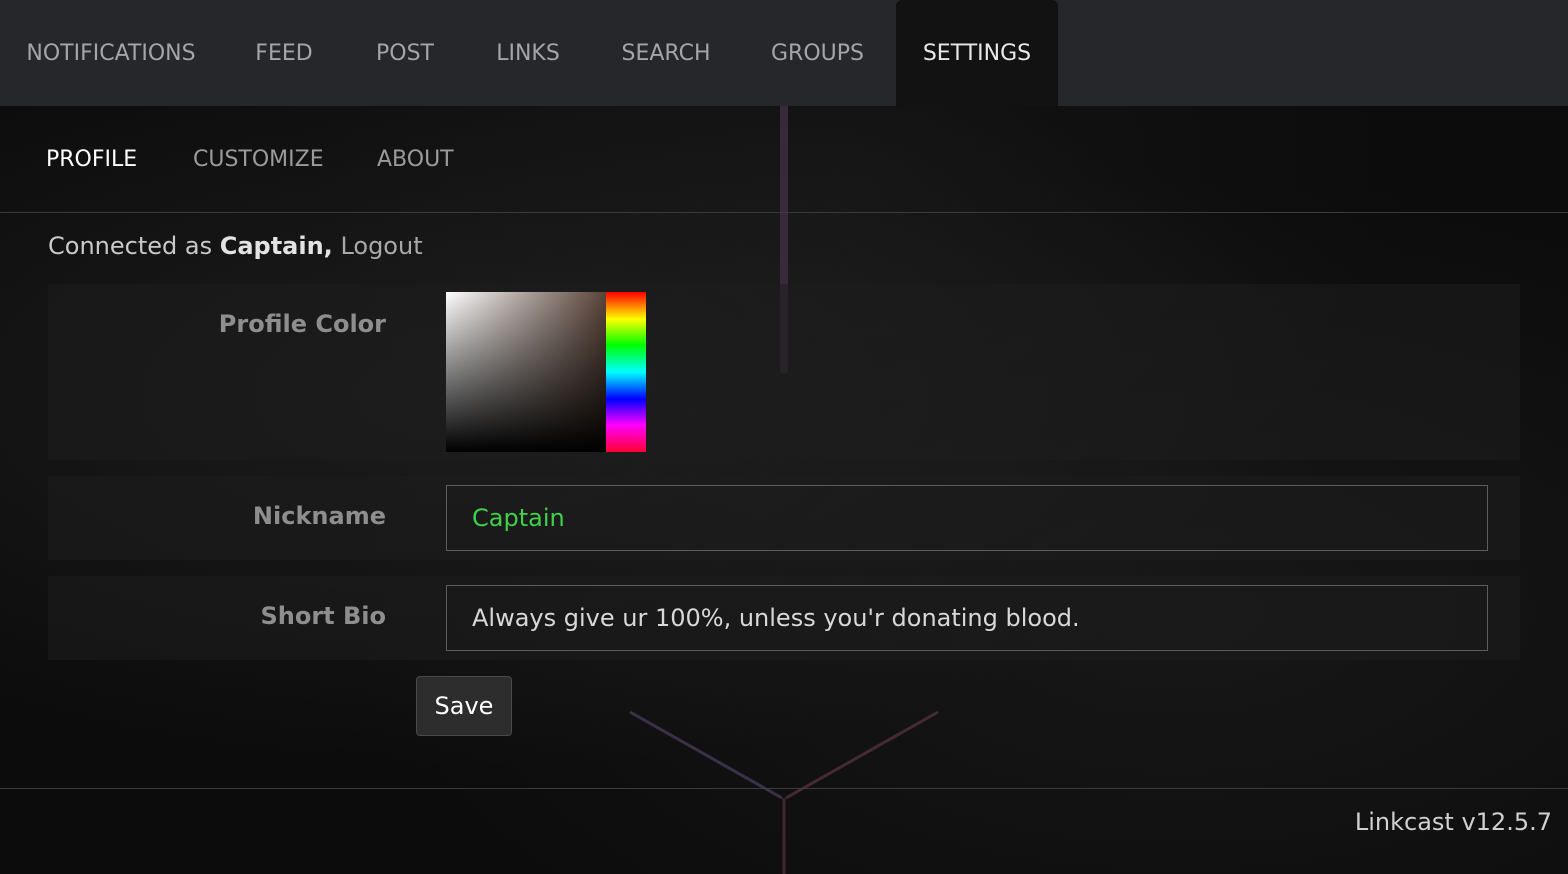 Image resolution: width=1568 pixels, height=874 pixels. Describe the element at coordinates (134, 246) in the screenshot. I see `session-prefix: Connected as` at that location.